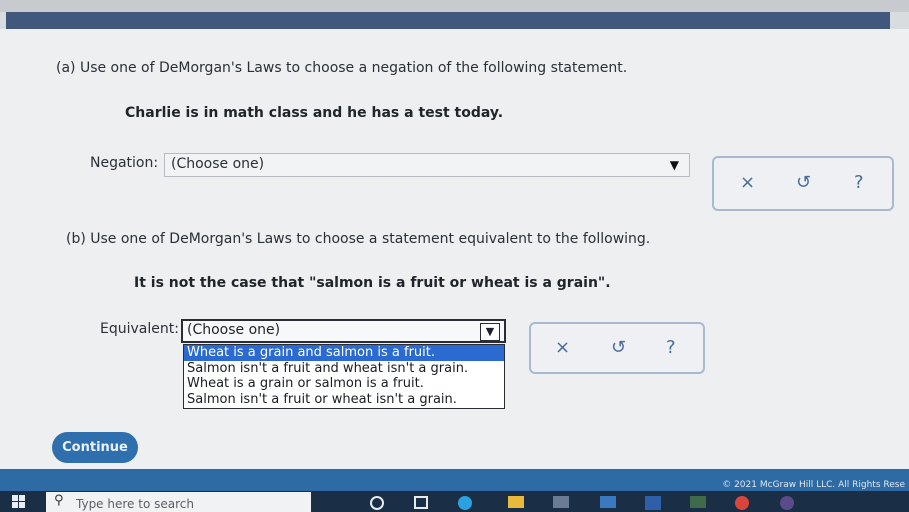 The image size is (909, 512). Describe the element at coordinates (516, 502) in the screenshot. I see `file-explorer-icon` at that location.